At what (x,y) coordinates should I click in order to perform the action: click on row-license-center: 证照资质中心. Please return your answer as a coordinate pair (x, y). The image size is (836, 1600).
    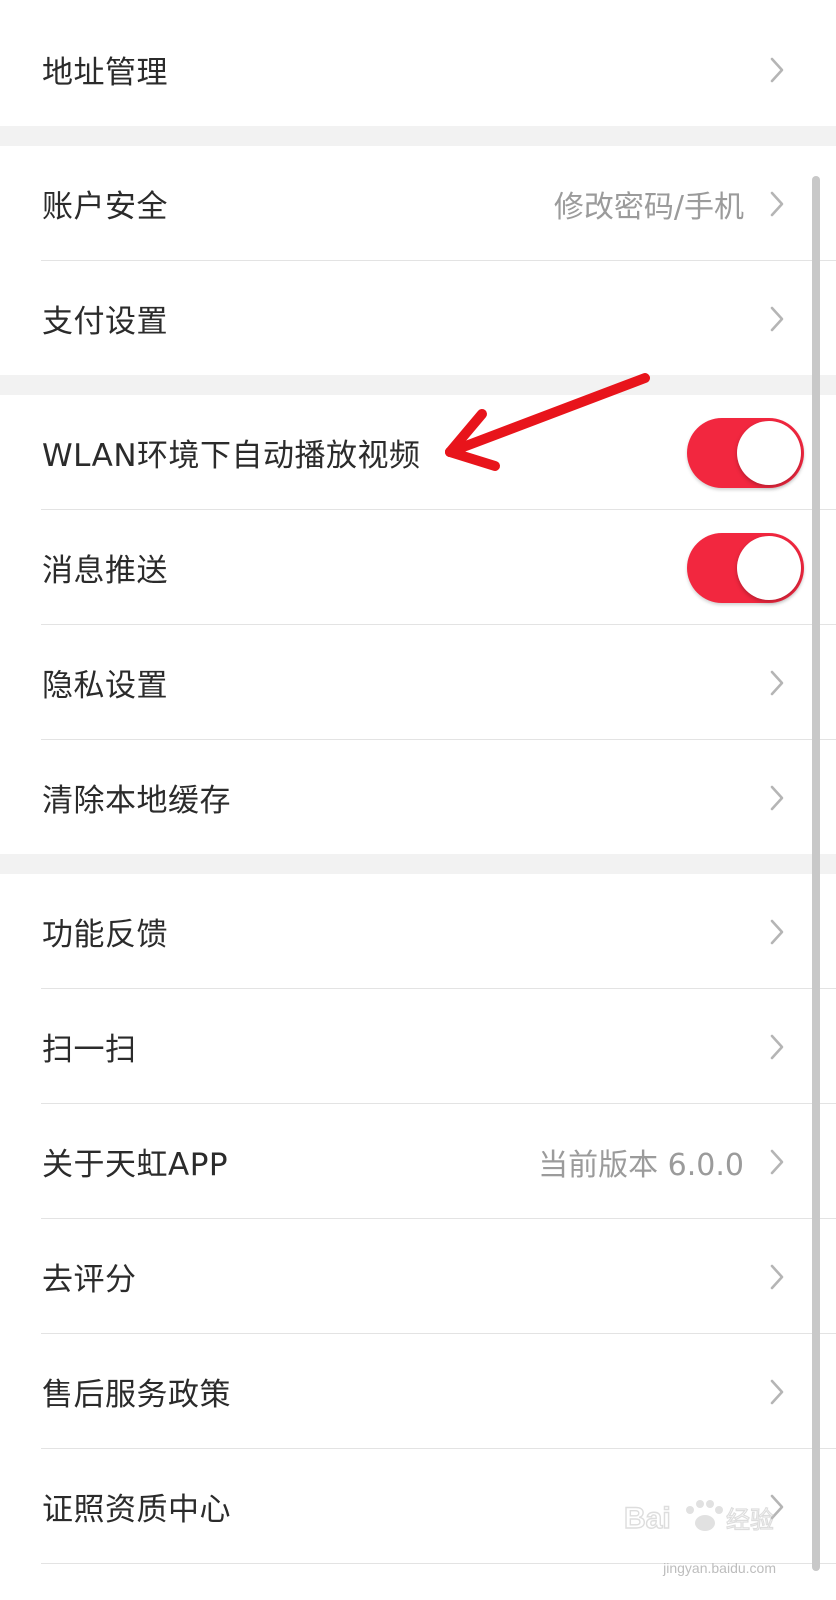
    Looking at the image, I should click on (418, 1506).